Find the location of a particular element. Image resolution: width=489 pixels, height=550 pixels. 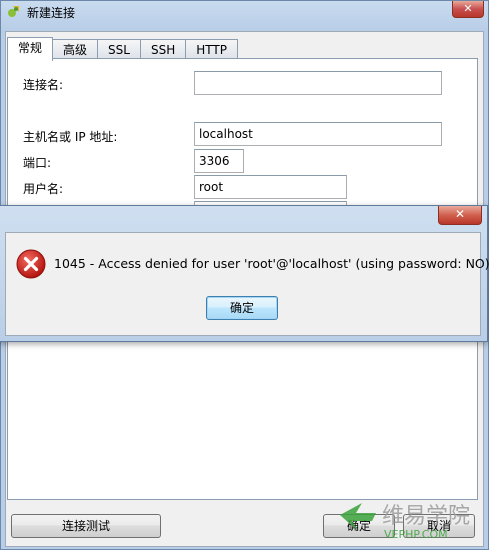

error-ok-button: 确定 is located at coordinates (242, 308).